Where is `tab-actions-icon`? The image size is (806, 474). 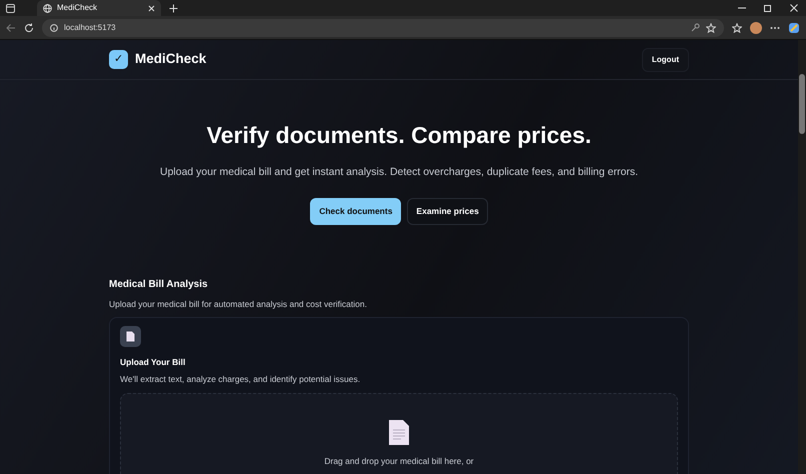
tab-actions-icon is located at coordinates (10, 8).